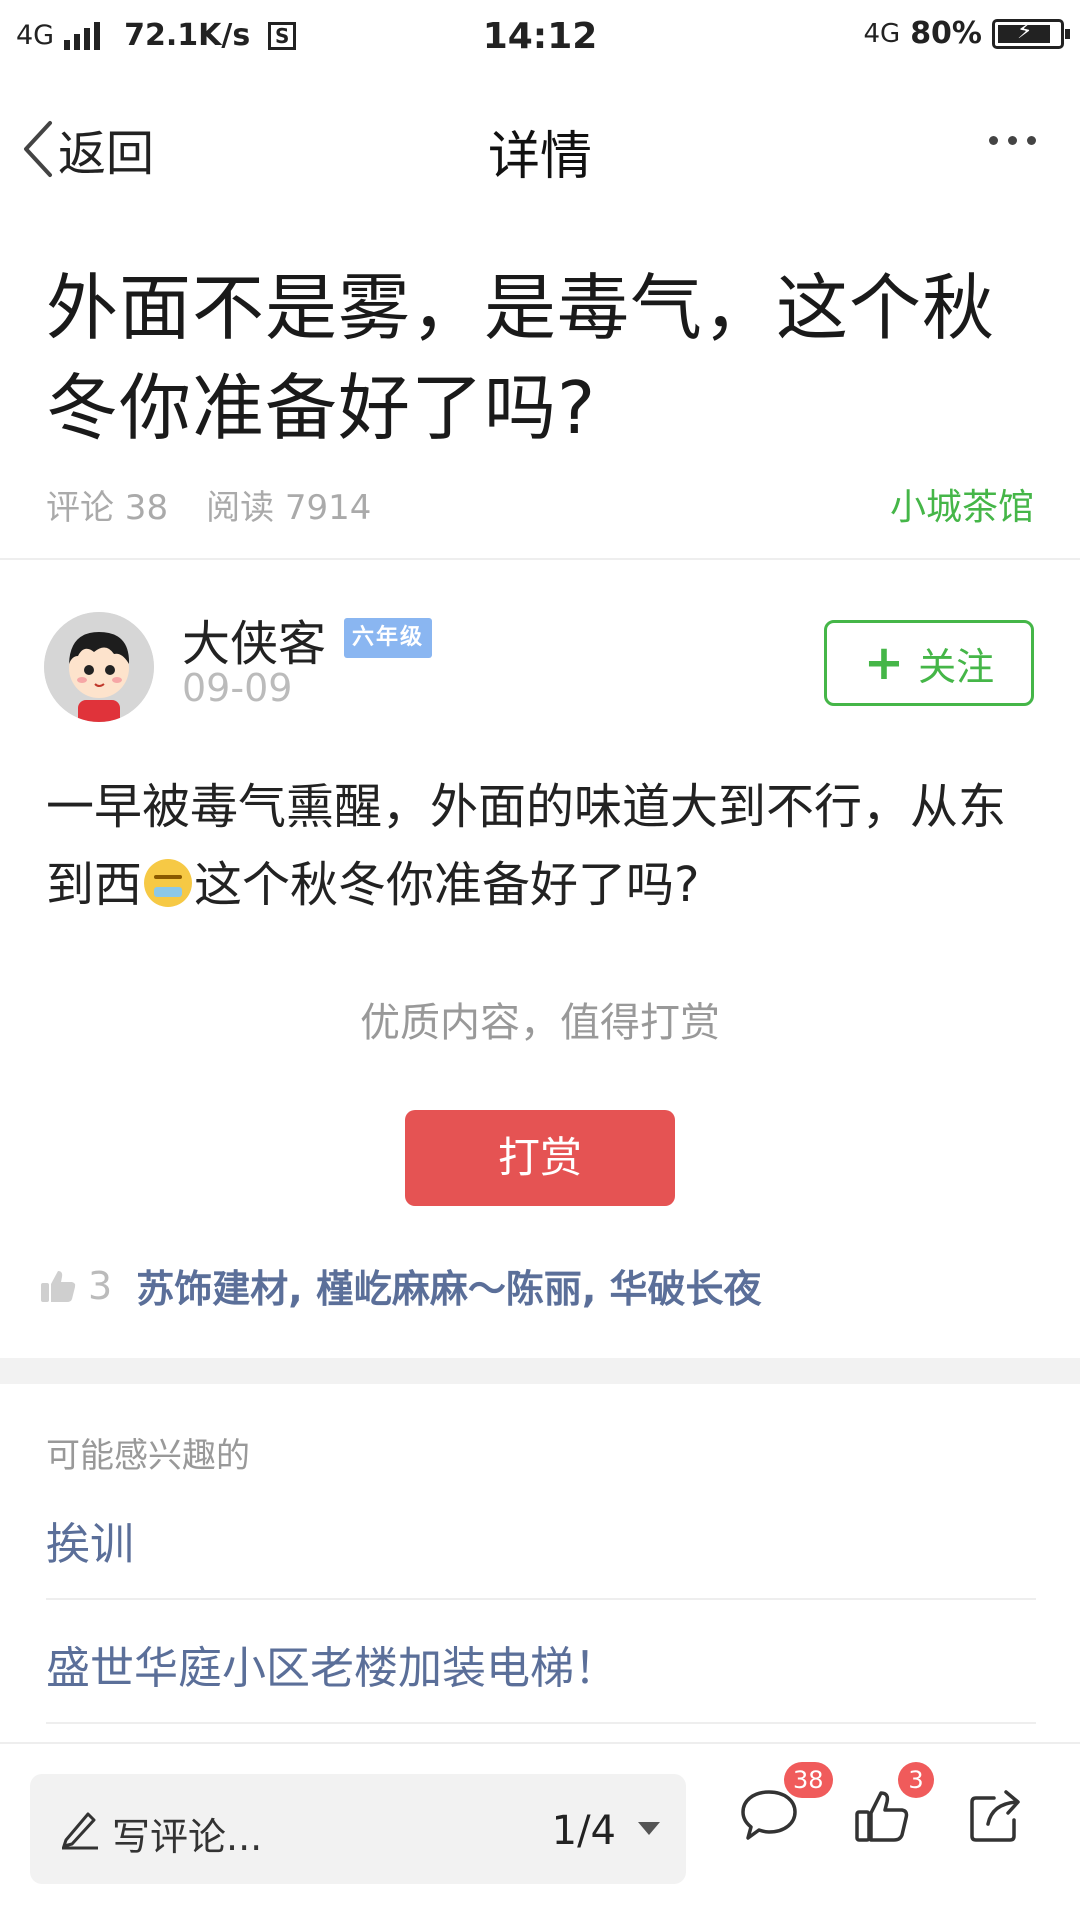 The height and width of the screenshot is (1920, 1080). I want to click on status-right: 4G 80% ⚡, so click(966, 33).